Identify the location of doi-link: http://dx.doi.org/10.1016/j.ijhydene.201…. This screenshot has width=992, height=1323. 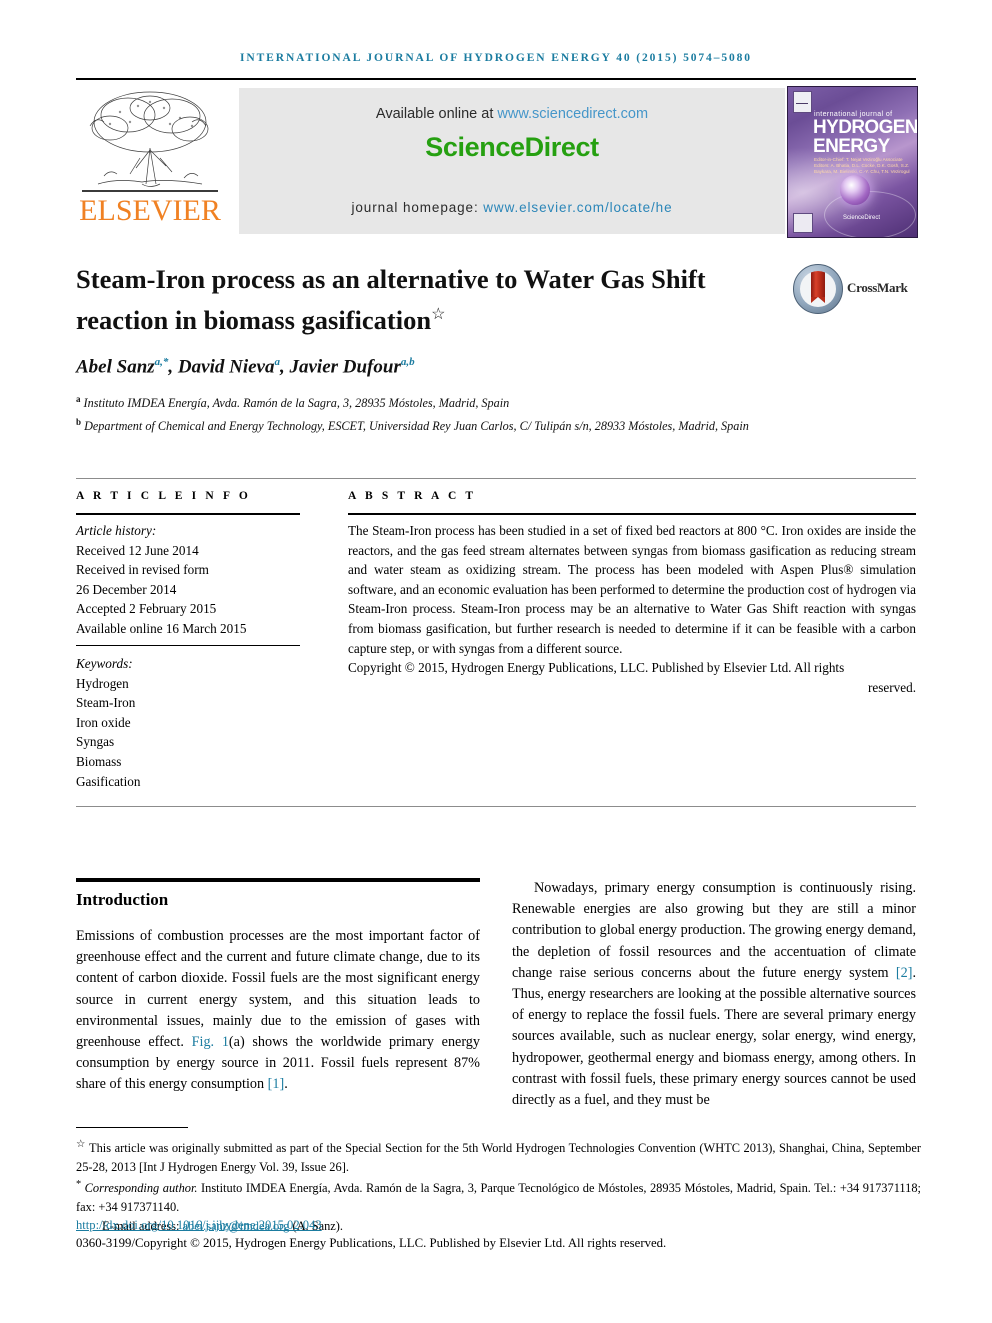
(199, 1225).